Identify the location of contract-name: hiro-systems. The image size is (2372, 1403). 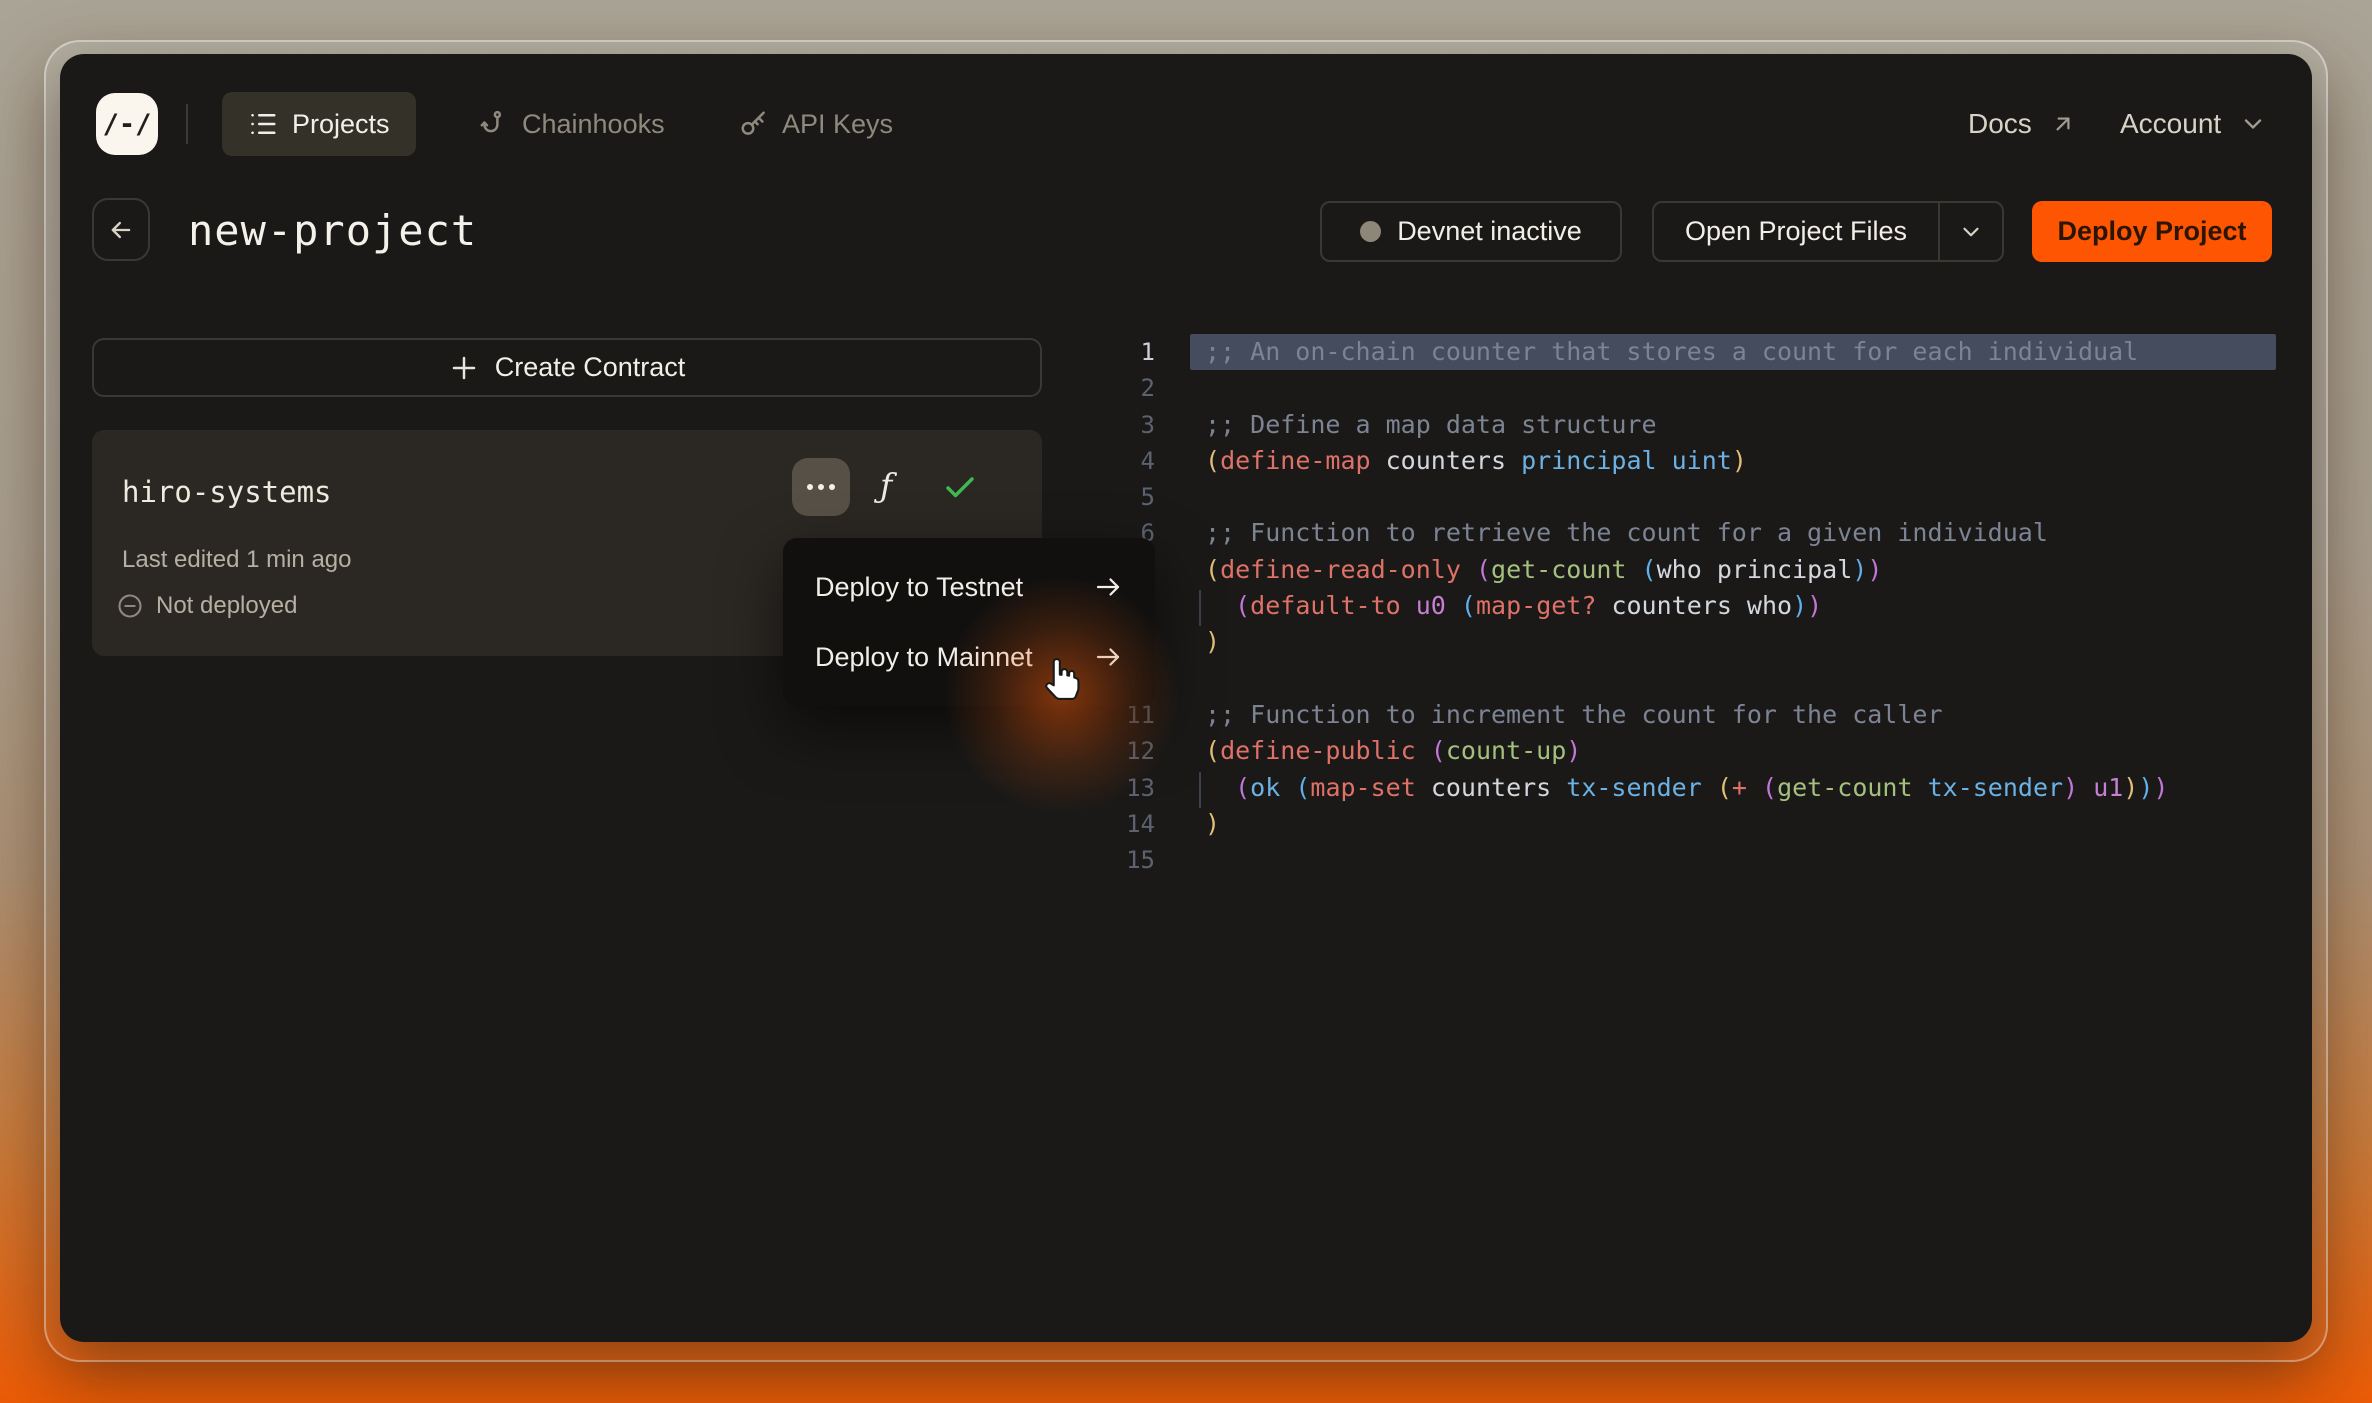
(227, 492).